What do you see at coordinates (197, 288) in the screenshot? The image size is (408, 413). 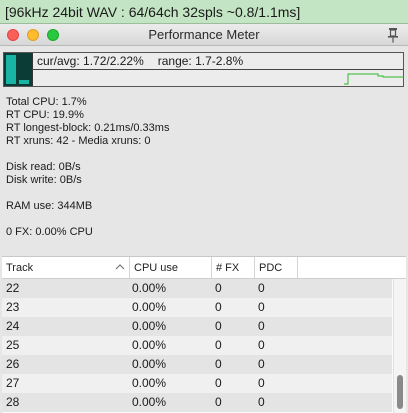 I see `table-row: 22 0.00% 0 0` at bounding box center [197, 288].